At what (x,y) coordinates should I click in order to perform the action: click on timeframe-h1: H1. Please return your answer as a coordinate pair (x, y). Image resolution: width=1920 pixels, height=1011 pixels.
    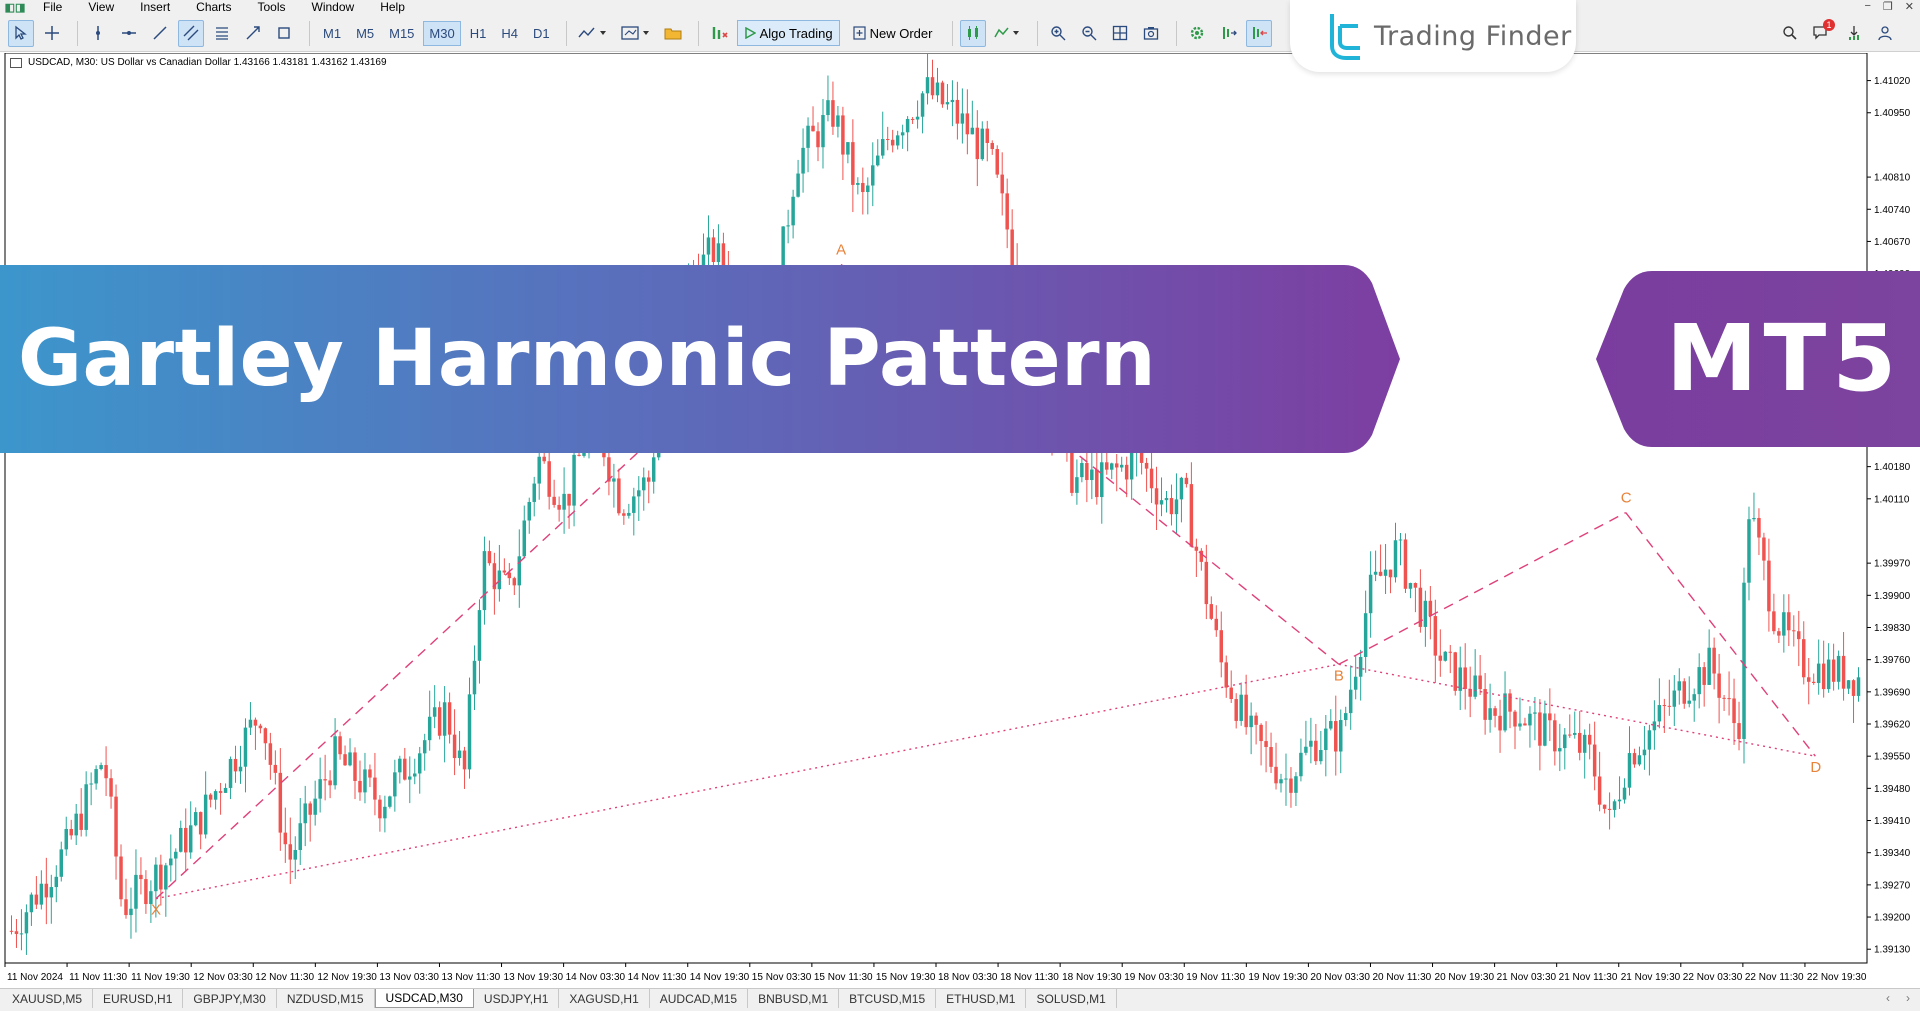
    Looking at the image, I should click on (478, 33).